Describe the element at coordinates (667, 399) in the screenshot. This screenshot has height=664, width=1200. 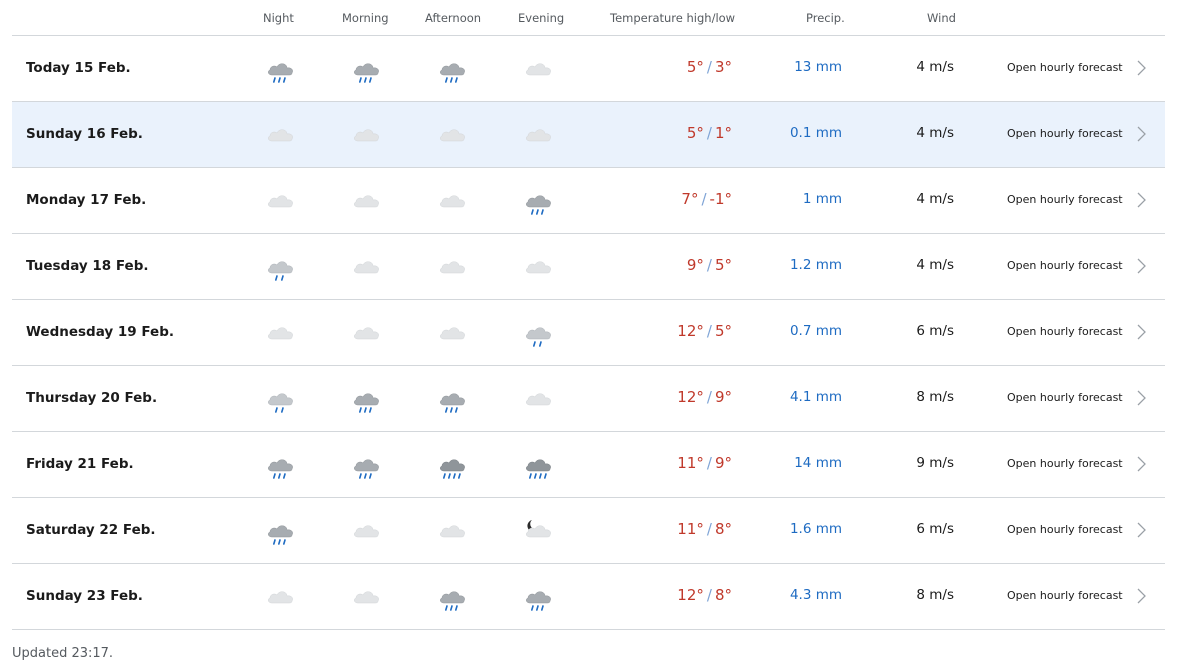
I see `temperature-cell: 12°/9°` at that location.